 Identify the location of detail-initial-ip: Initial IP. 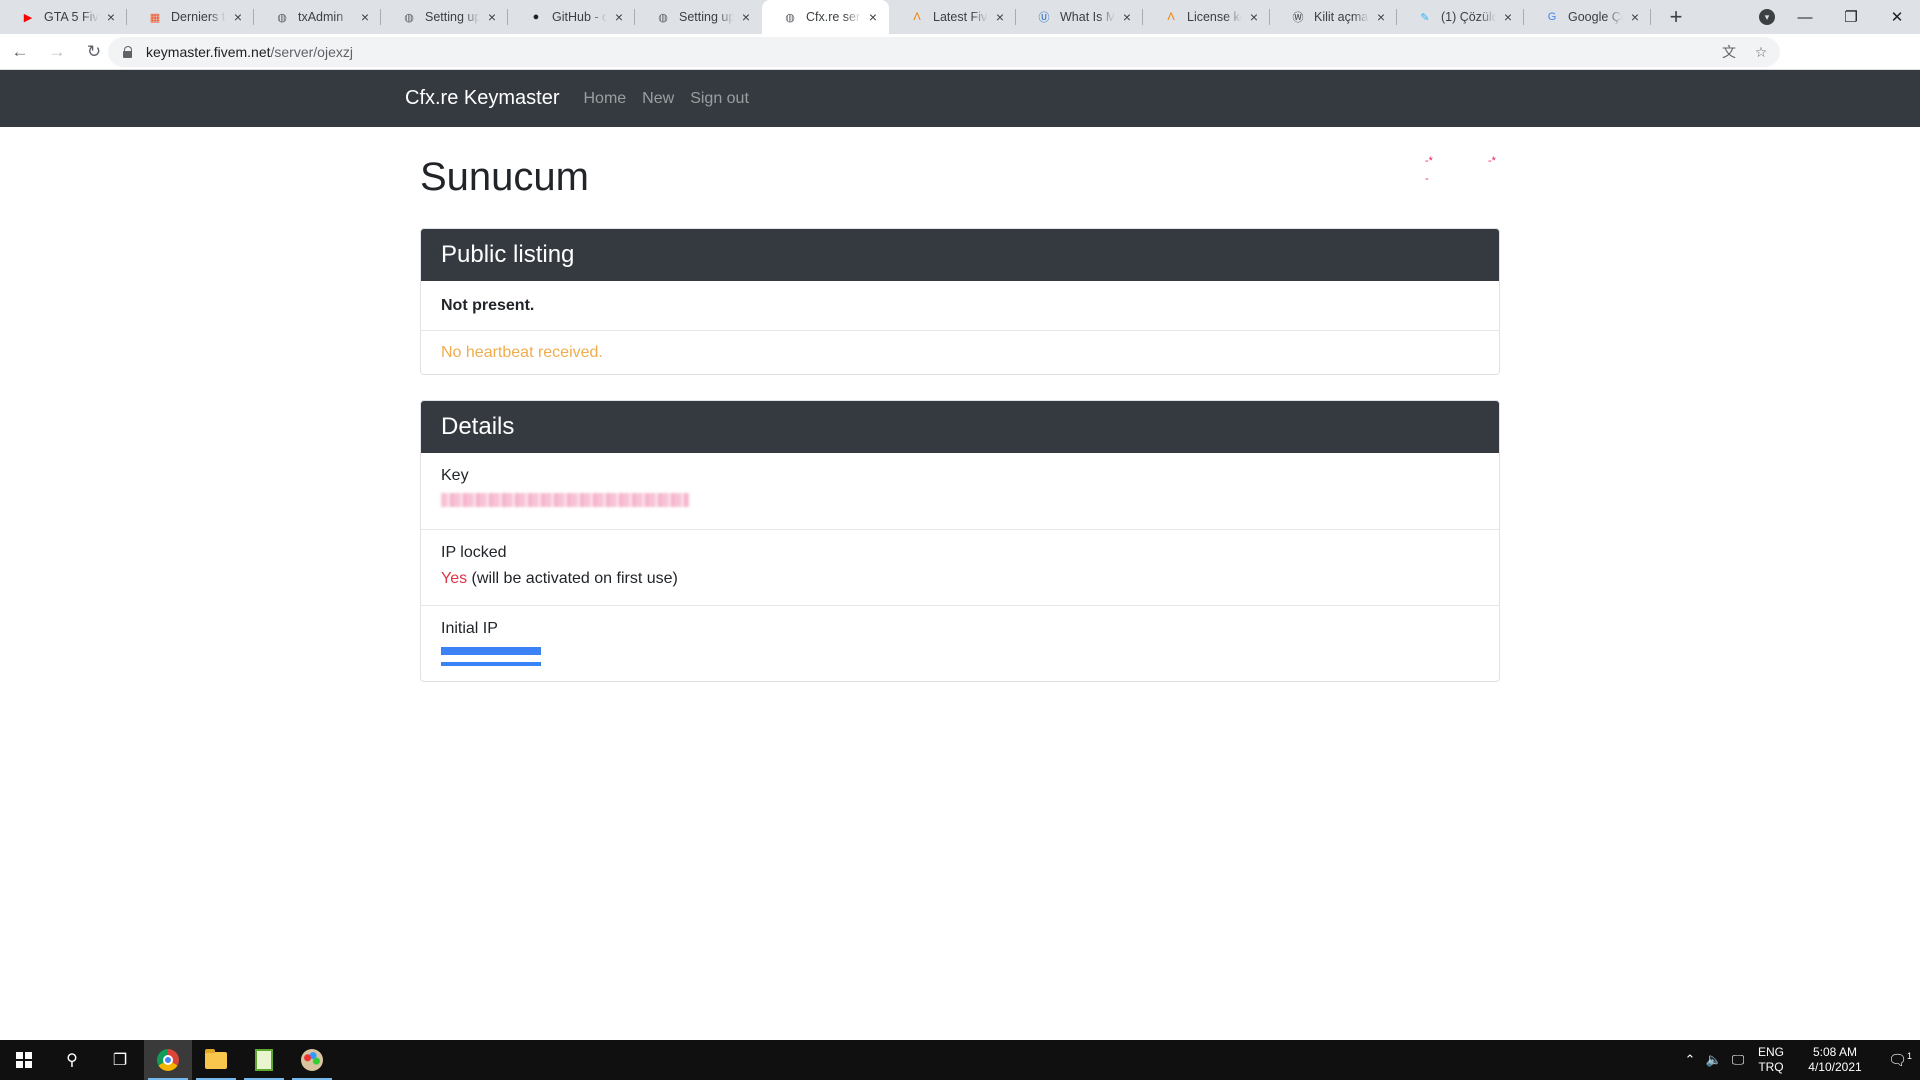
(960, 643).